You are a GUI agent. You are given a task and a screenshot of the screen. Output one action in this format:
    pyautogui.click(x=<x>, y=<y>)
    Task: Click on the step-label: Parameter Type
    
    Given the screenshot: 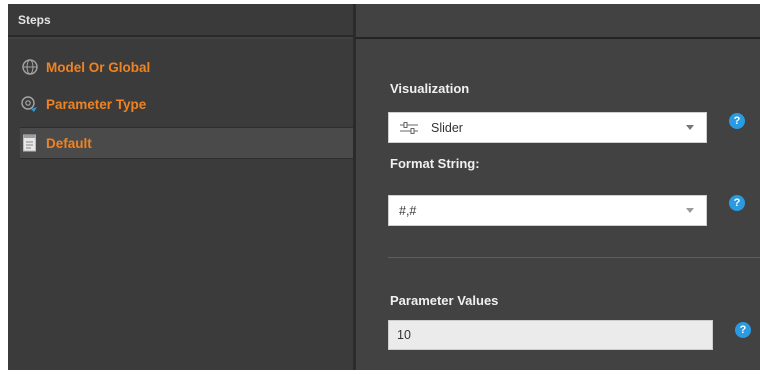 What is the action you would take?
    pyautogui.click(x=96, y=104)
    